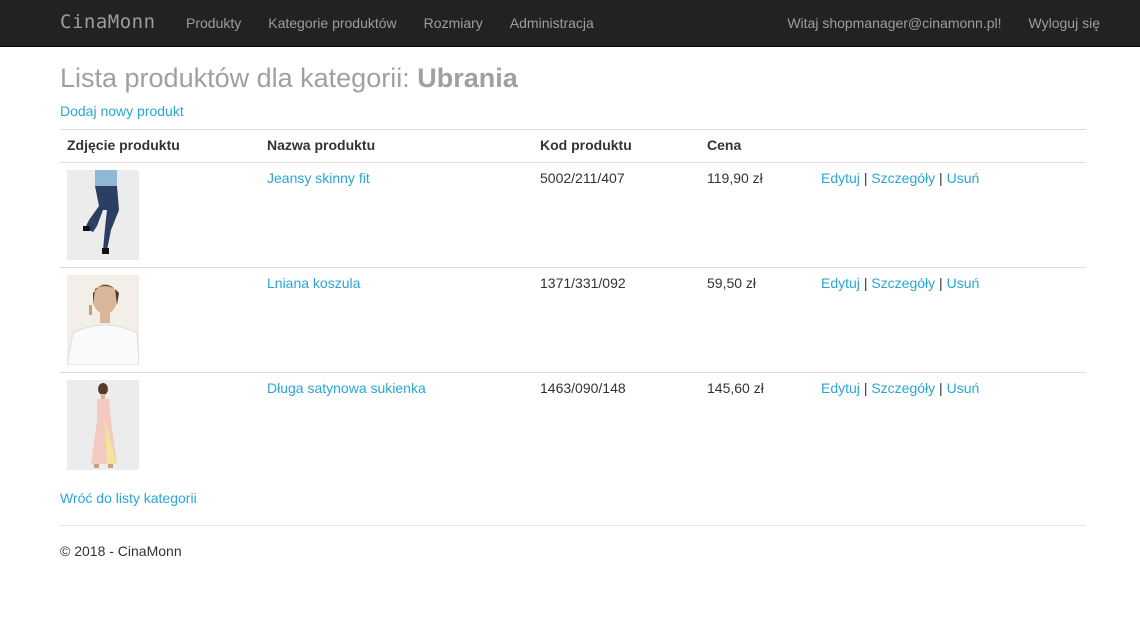  I want to click on product-code: 1463/090/148, so click(583, 388).